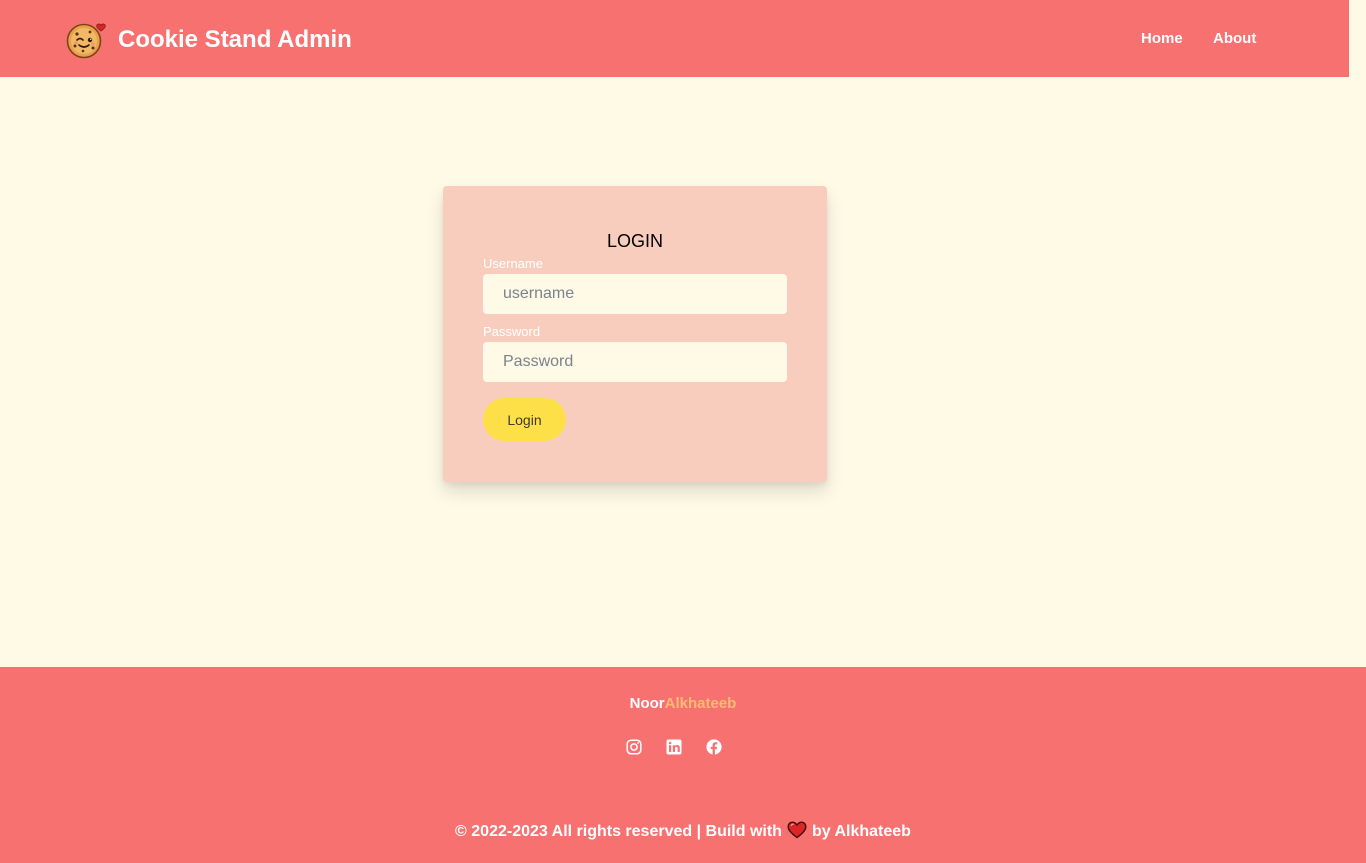 This screenshot has width=1366, height=863. Describe the element at coordinates (700, 703) in the screenshot. I see `author-last-name: Alkhateeb` at that location.